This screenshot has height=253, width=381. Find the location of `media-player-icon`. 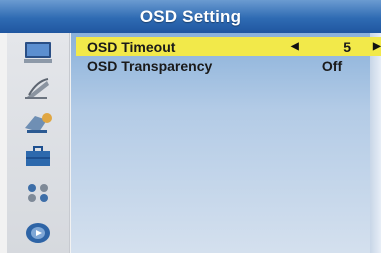

media-player-icon is located at coordinates (38, 232).